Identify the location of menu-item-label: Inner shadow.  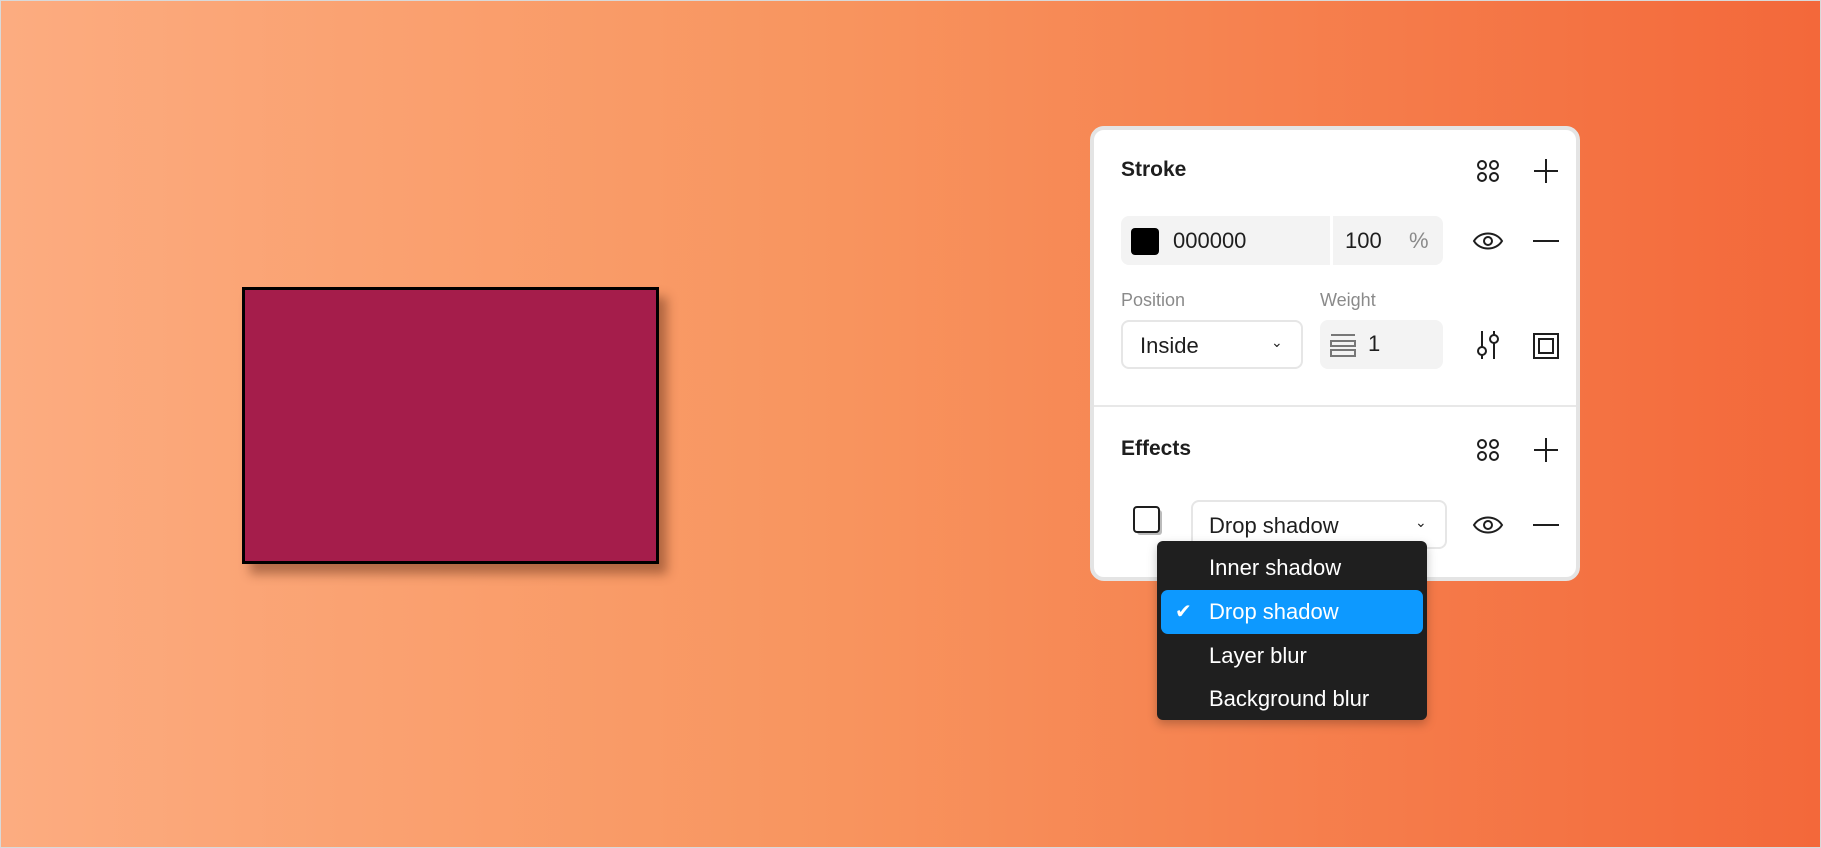
(1275, 567).